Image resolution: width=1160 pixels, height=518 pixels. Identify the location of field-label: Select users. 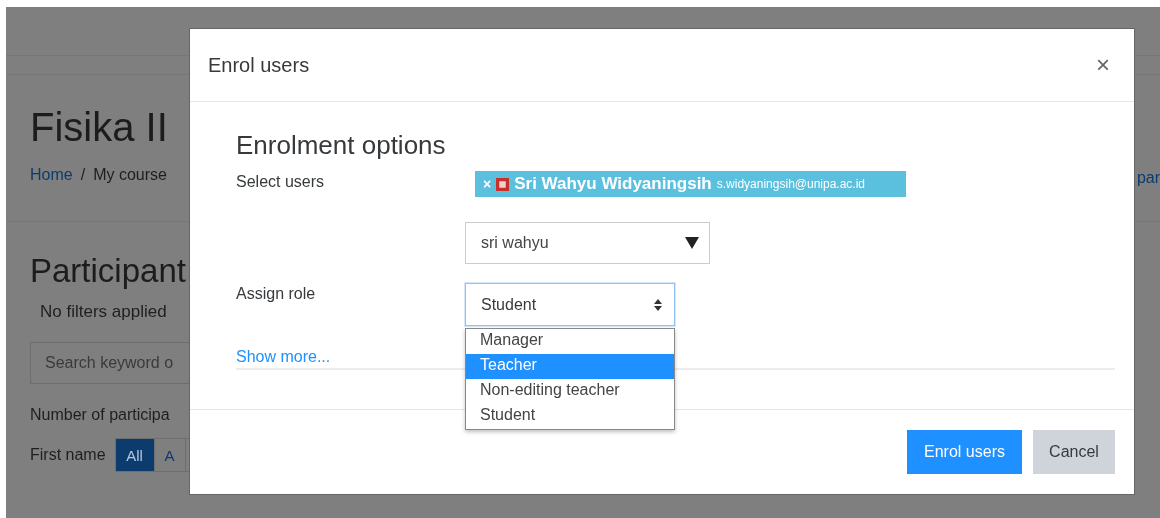
(281, 182).